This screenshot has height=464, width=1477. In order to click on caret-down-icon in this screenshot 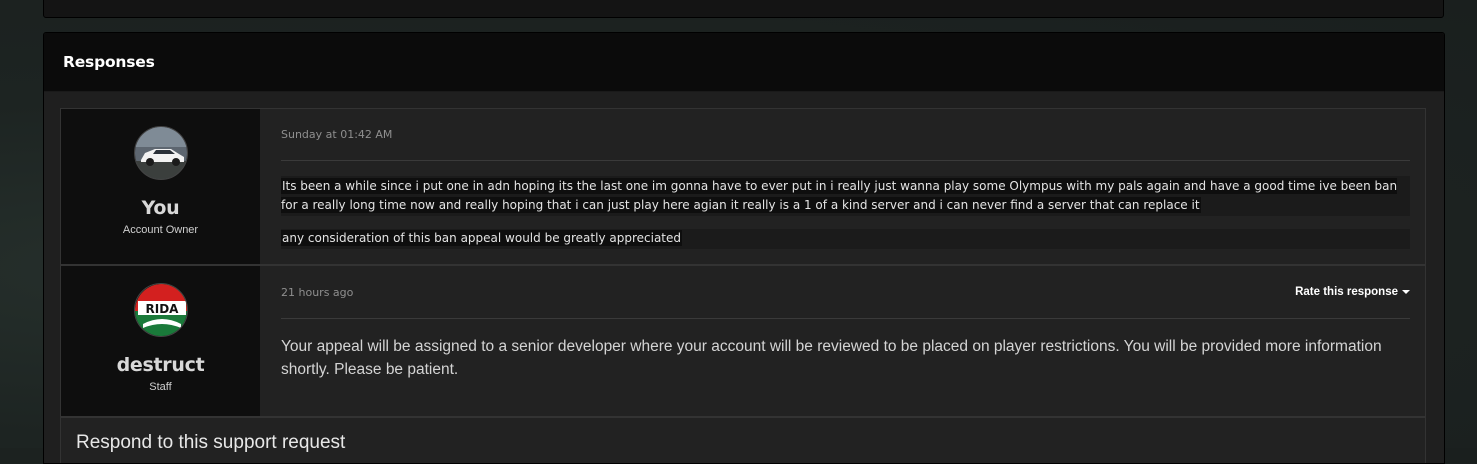, I will do `click(1406, 292)`.